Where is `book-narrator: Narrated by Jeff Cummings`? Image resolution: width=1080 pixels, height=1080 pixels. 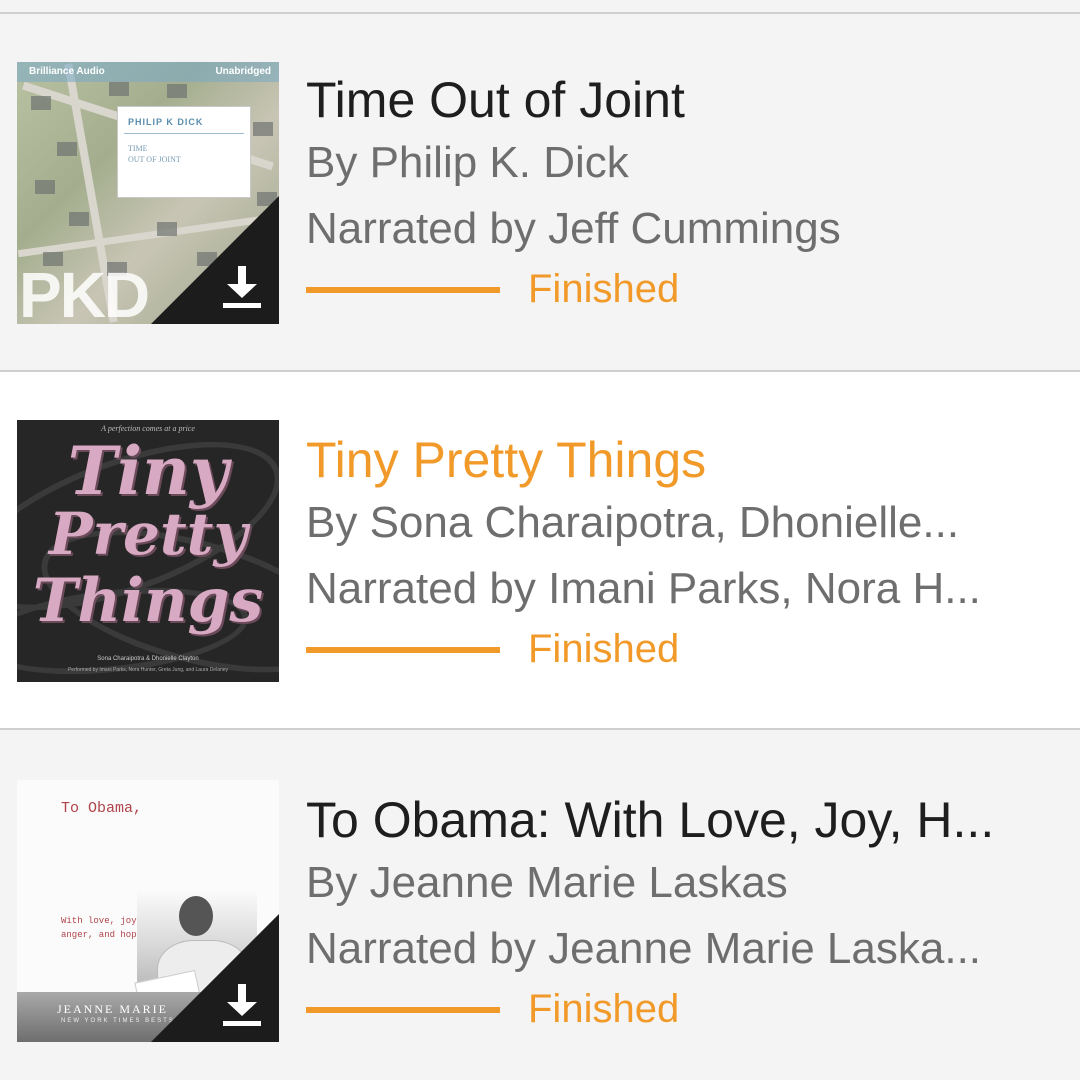 book-narrator: Narrated by Jeff Cummings is located at coordinates (573, 228).